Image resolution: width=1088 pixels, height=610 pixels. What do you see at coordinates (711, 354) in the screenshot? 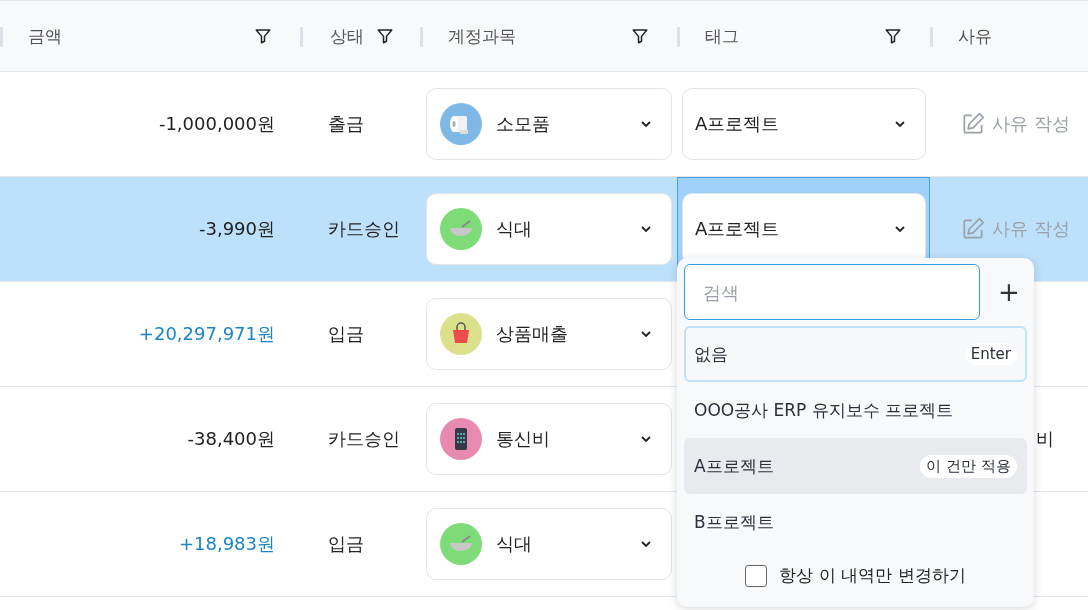
I see `option-label: 없음` at bounding box center [711, 354].